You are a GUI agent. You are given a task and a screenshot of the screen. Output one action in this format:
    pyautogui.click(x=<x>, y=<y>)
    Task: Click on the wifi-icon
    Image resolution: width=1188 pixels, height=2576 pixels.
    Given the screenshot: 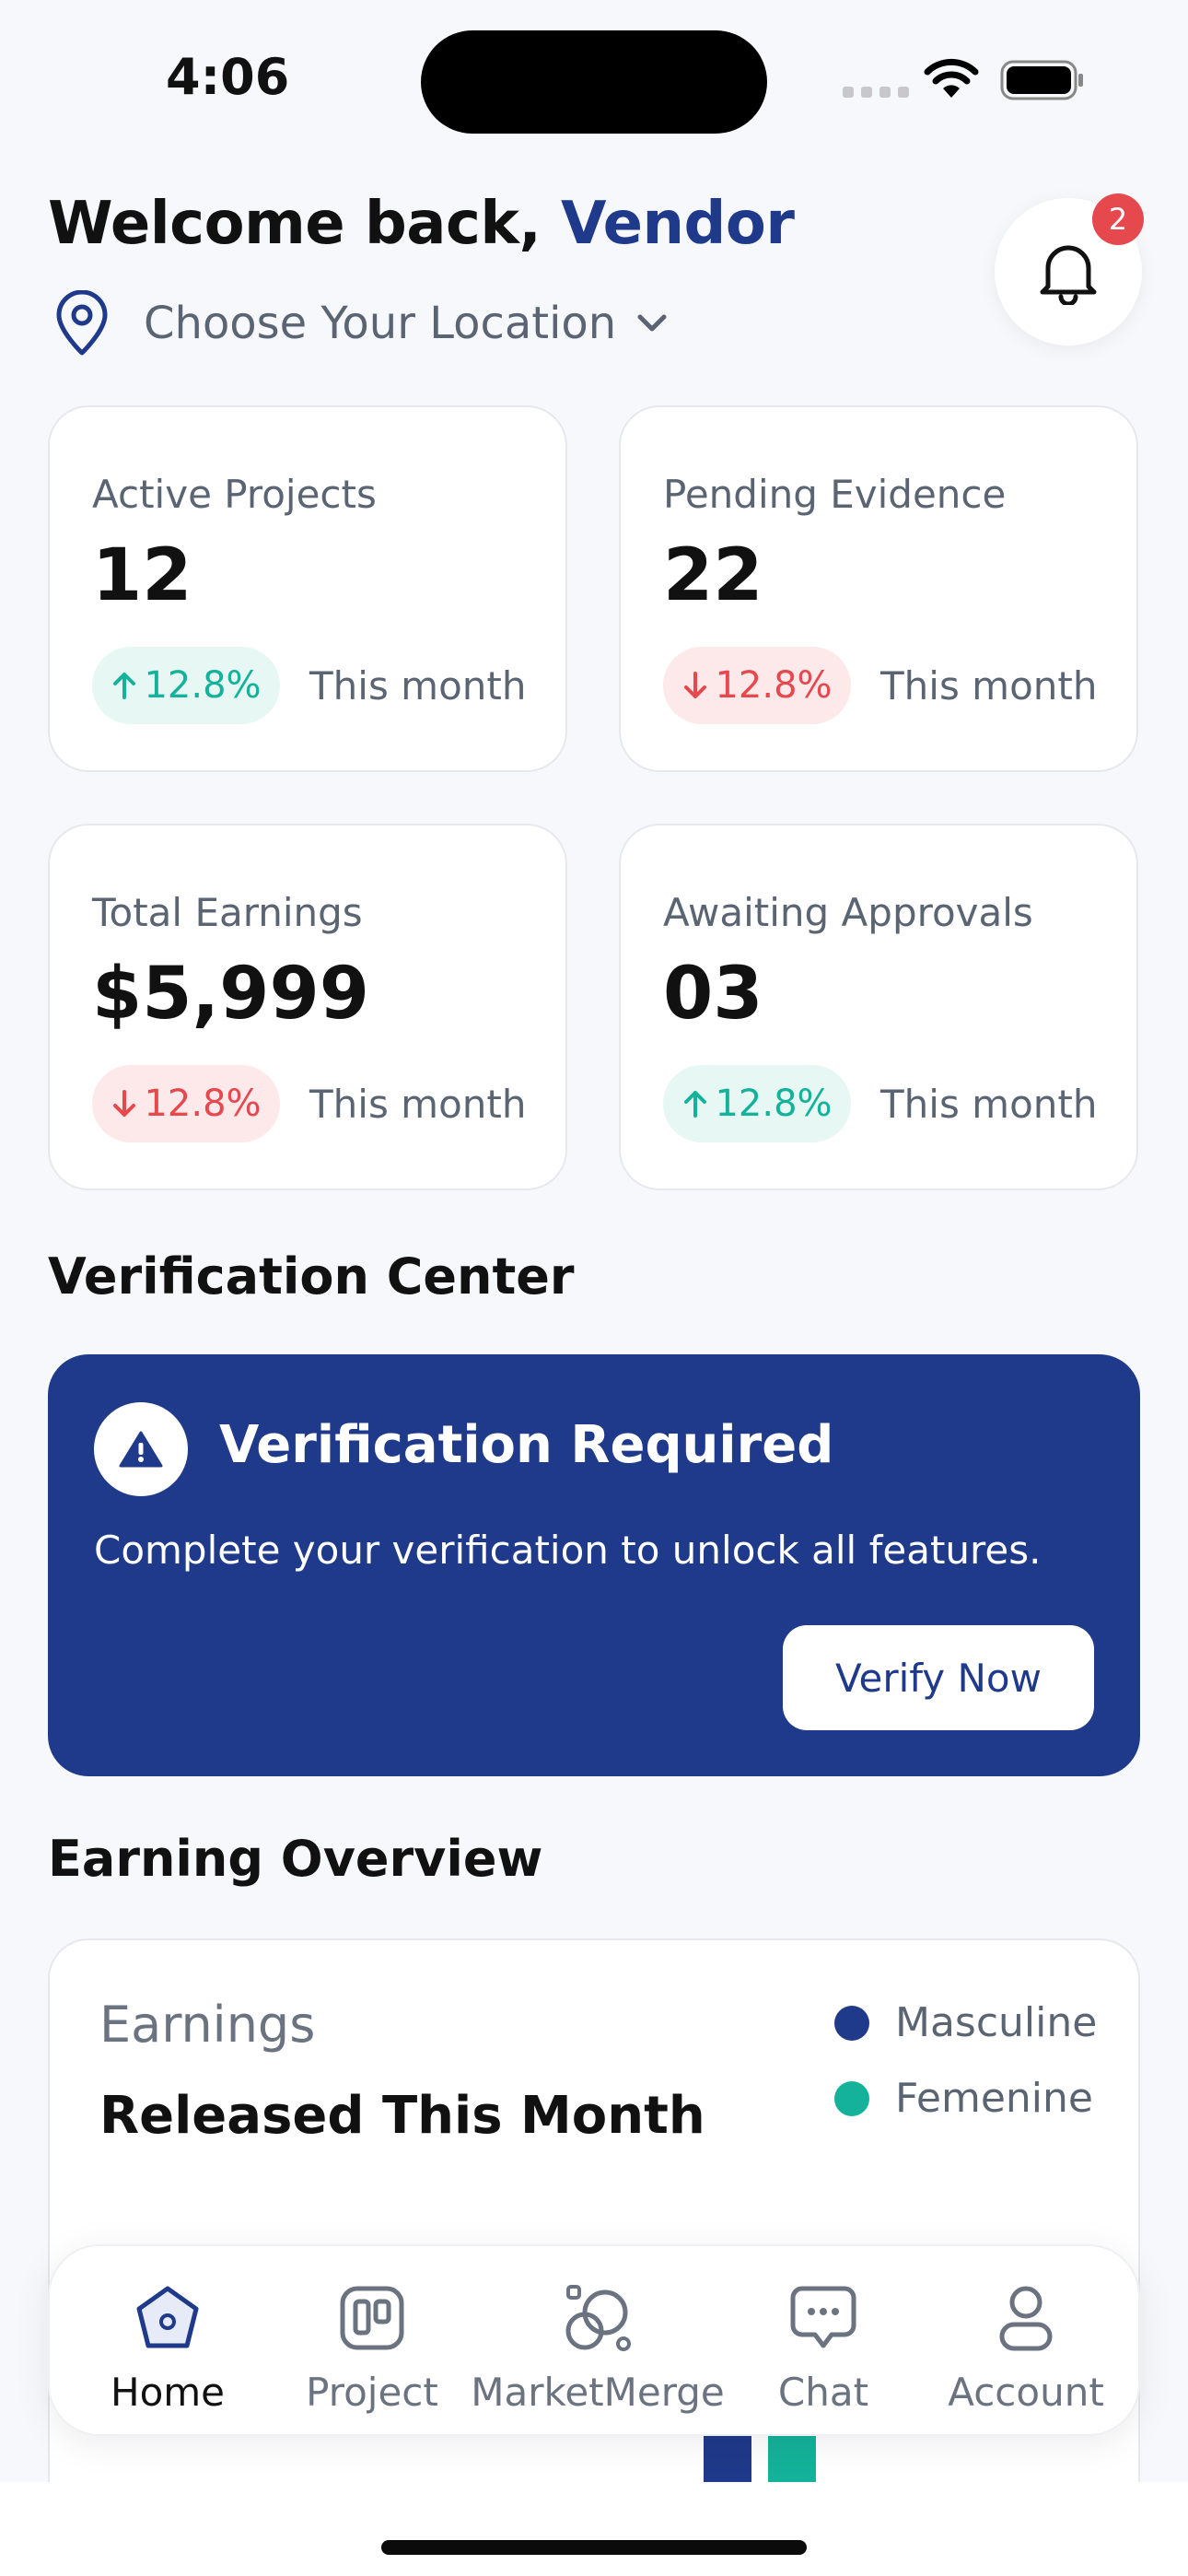 What is the action you would take?
    pyautogui.click(x=951, y=78)
    